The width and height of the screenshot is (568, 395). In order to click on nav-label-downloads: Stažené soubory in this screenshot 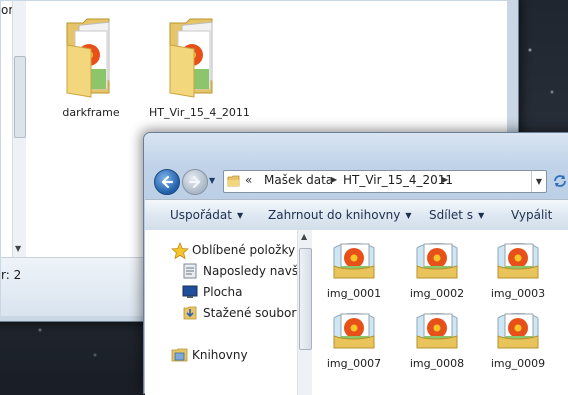, I will do `click(250, 313)`.